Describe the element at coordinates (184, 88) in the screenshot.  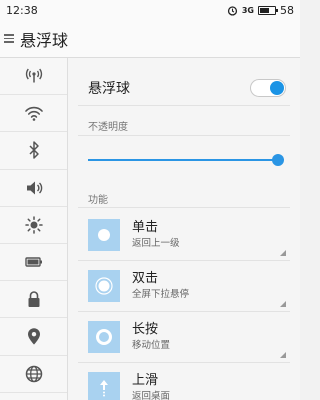
I see `float-ball-row: 悬浮球` at that location.